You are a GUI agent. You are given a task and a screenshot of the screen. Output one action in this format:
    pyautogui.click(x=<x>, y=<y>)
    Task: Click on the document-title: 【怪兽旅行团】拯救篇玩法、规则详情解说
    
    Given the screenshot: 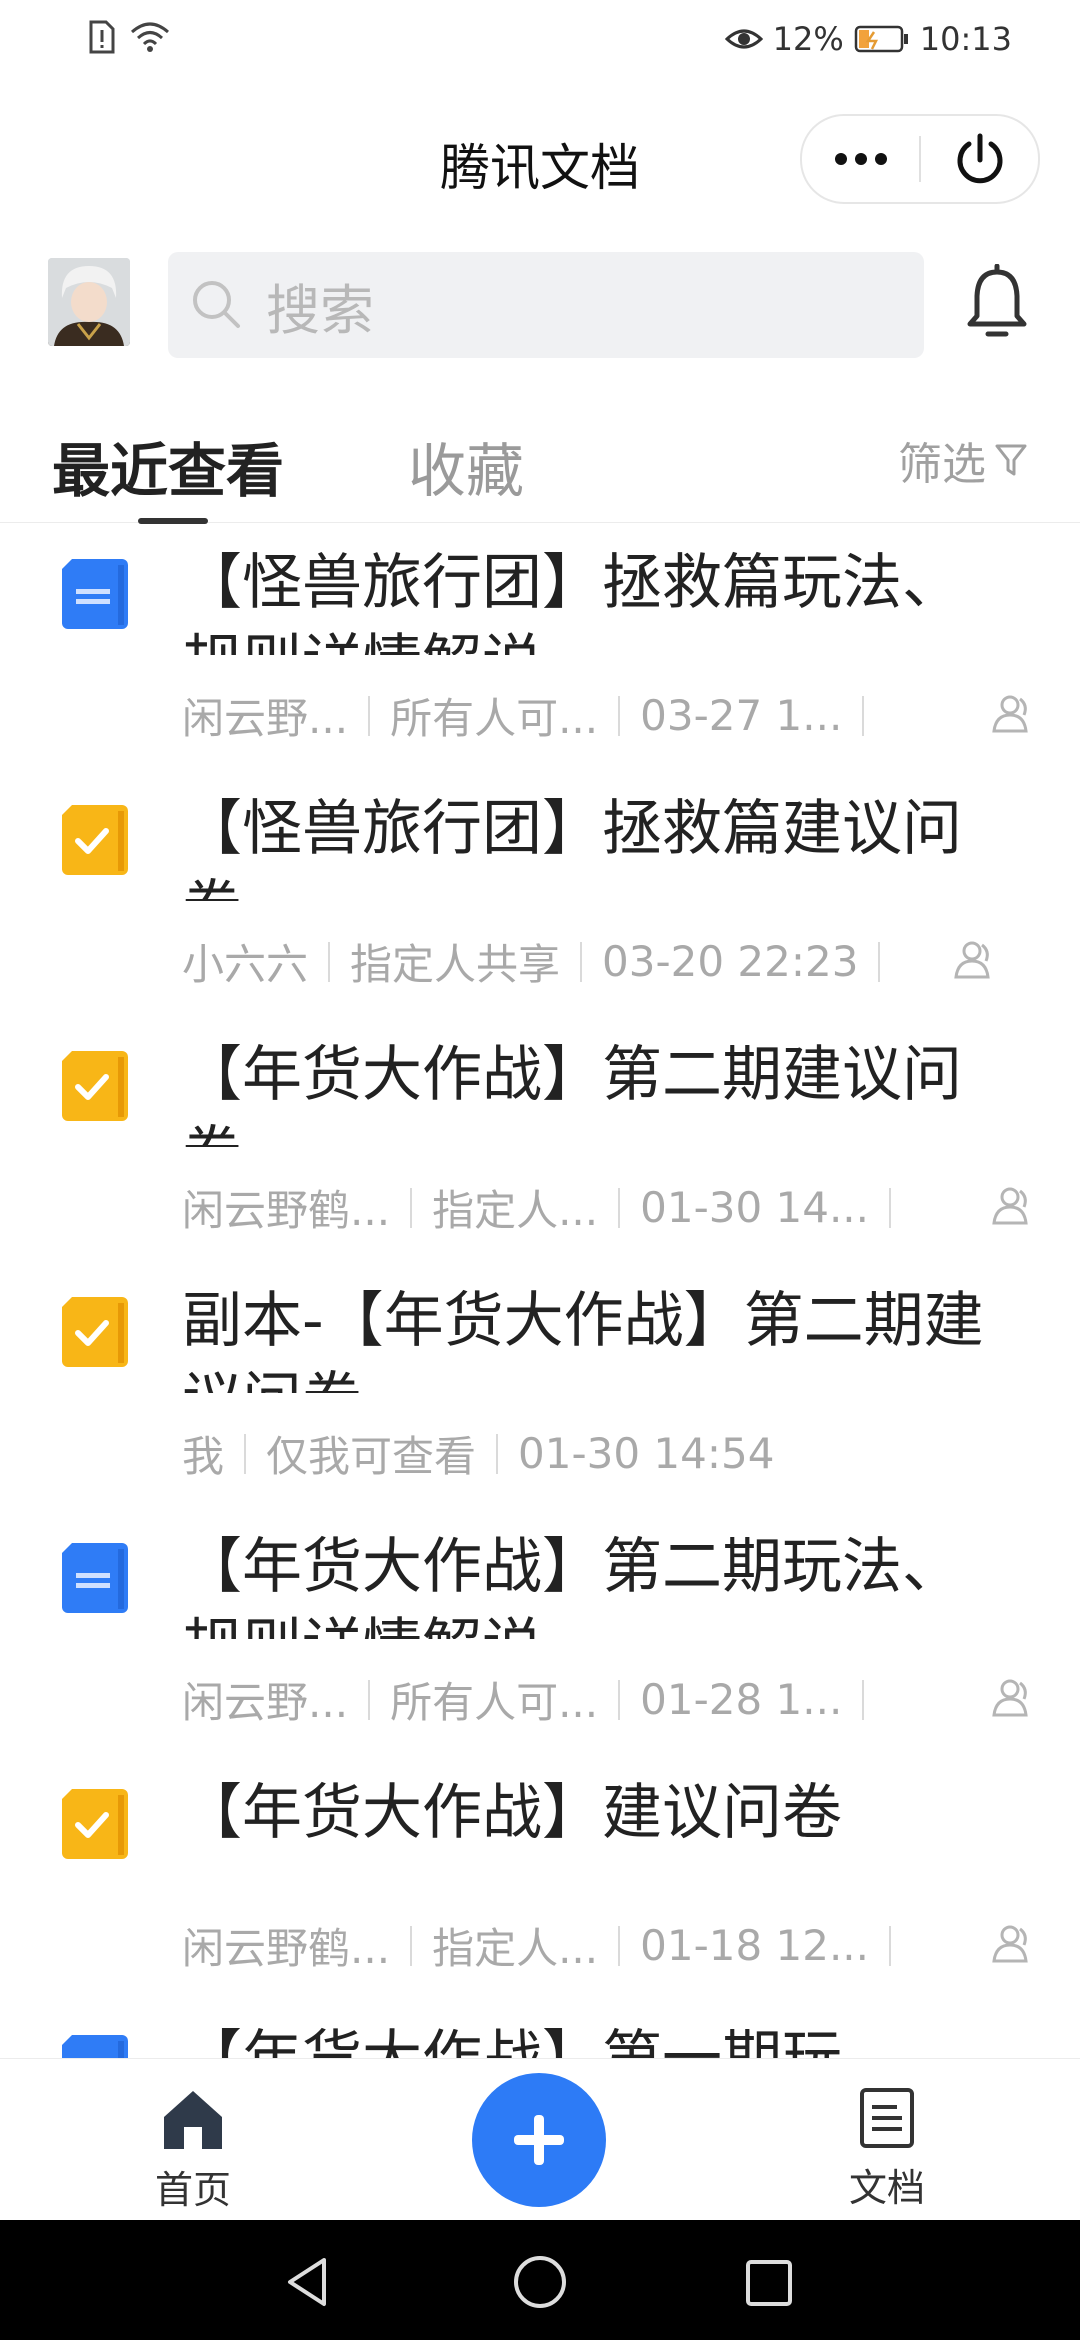 What is the action you would take?
    pyautogui.click(x=572, y=601)
    